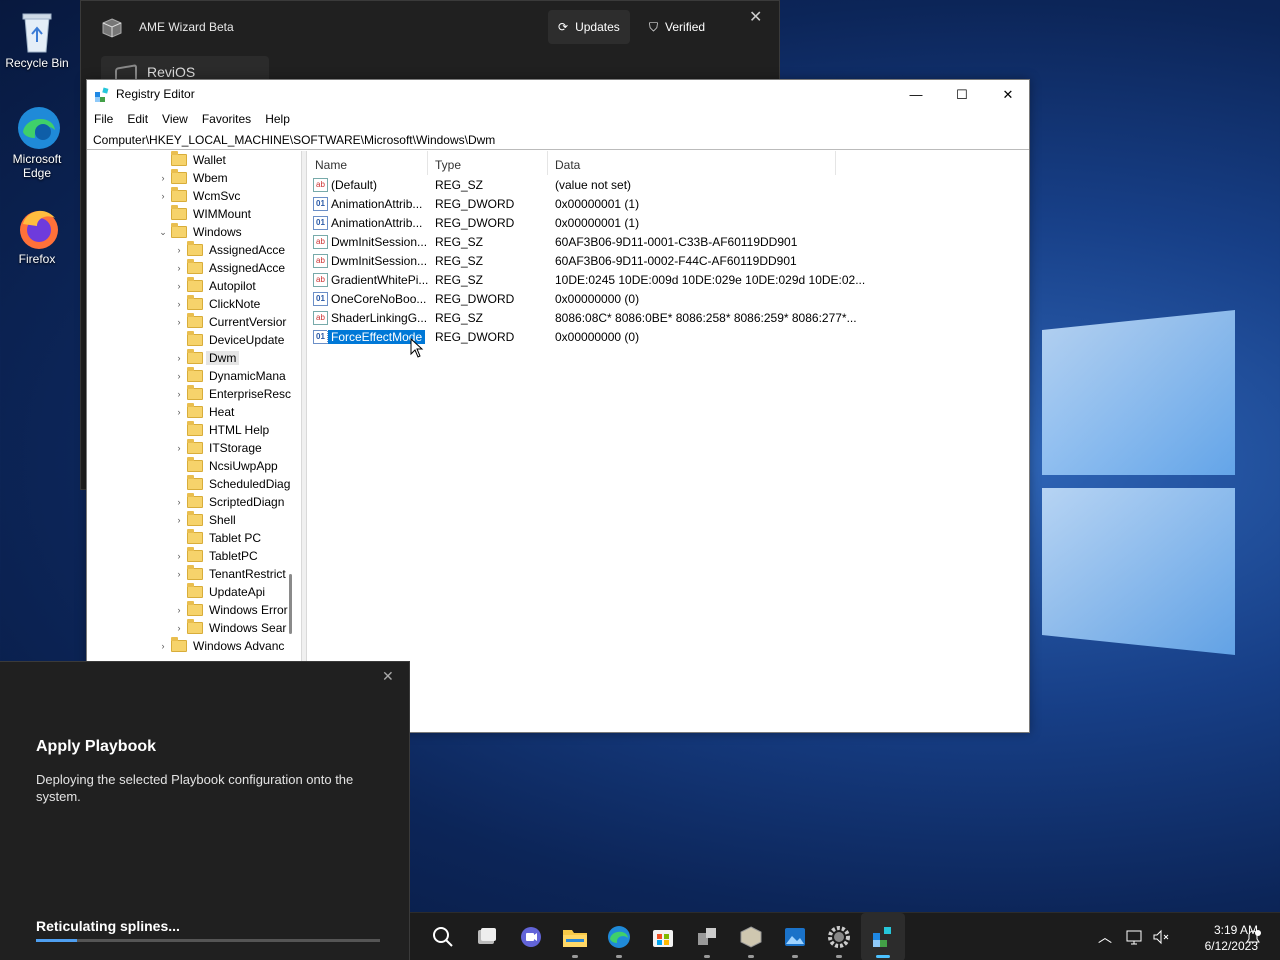 The width and height of the screenshot is (1280, 960). Describe the element at coordinates (692, 163) in the screenshot. I see `column-header-data: Data` at that location.